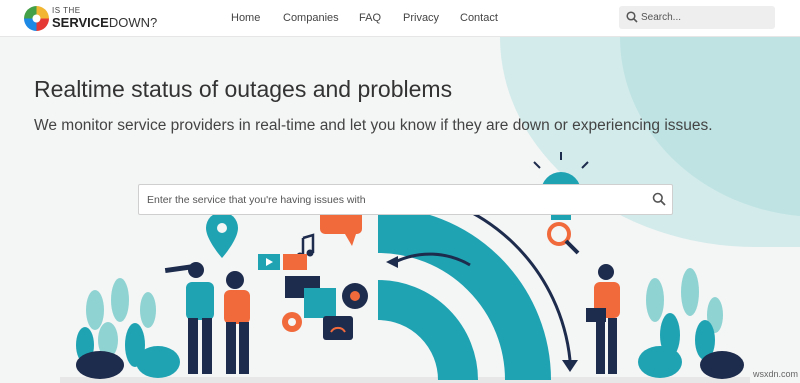 Image resolution: width=800 pixels, height=383 pixels. I want to click on logo-line1: IS THE, so click(66, 10).